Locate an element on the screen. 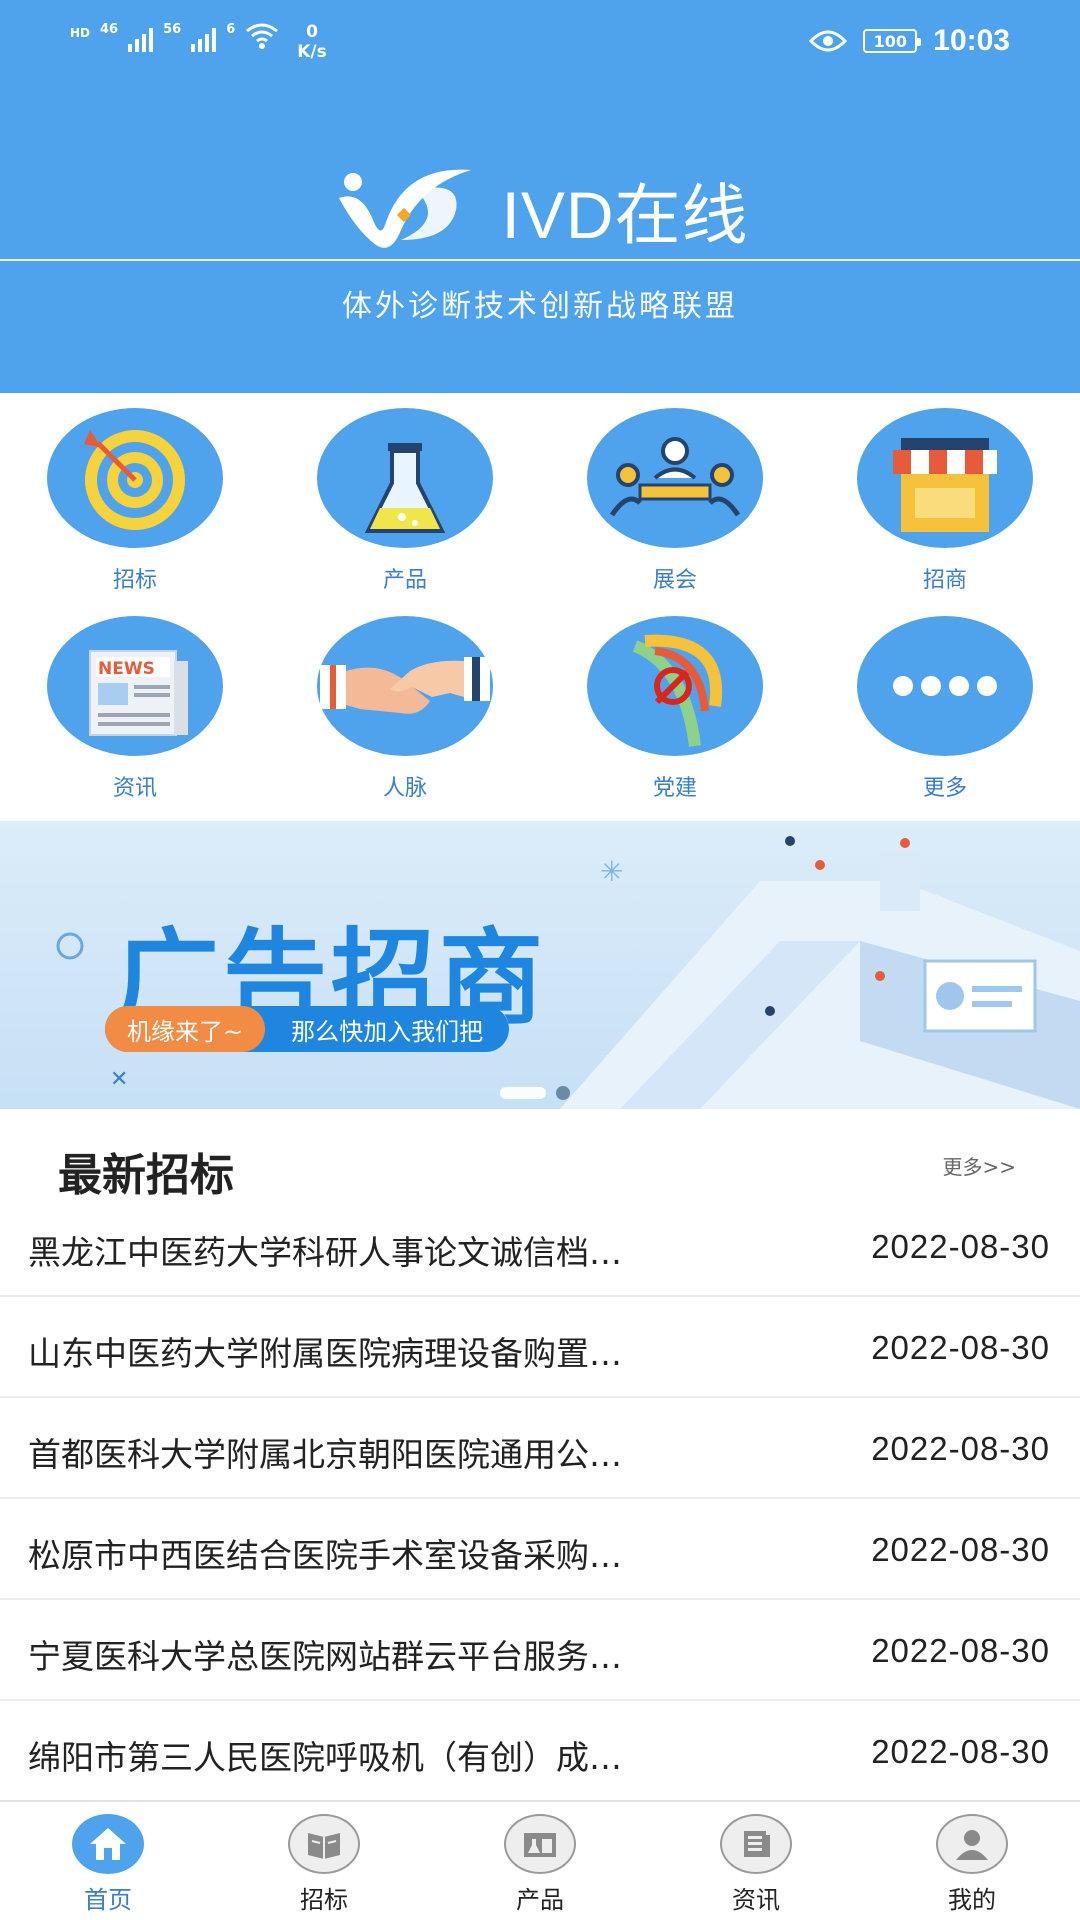  list-item: 宁夏医科大学总医院网站群云平台服务… 2022-08-30 is located at coordinates (540, 1650).